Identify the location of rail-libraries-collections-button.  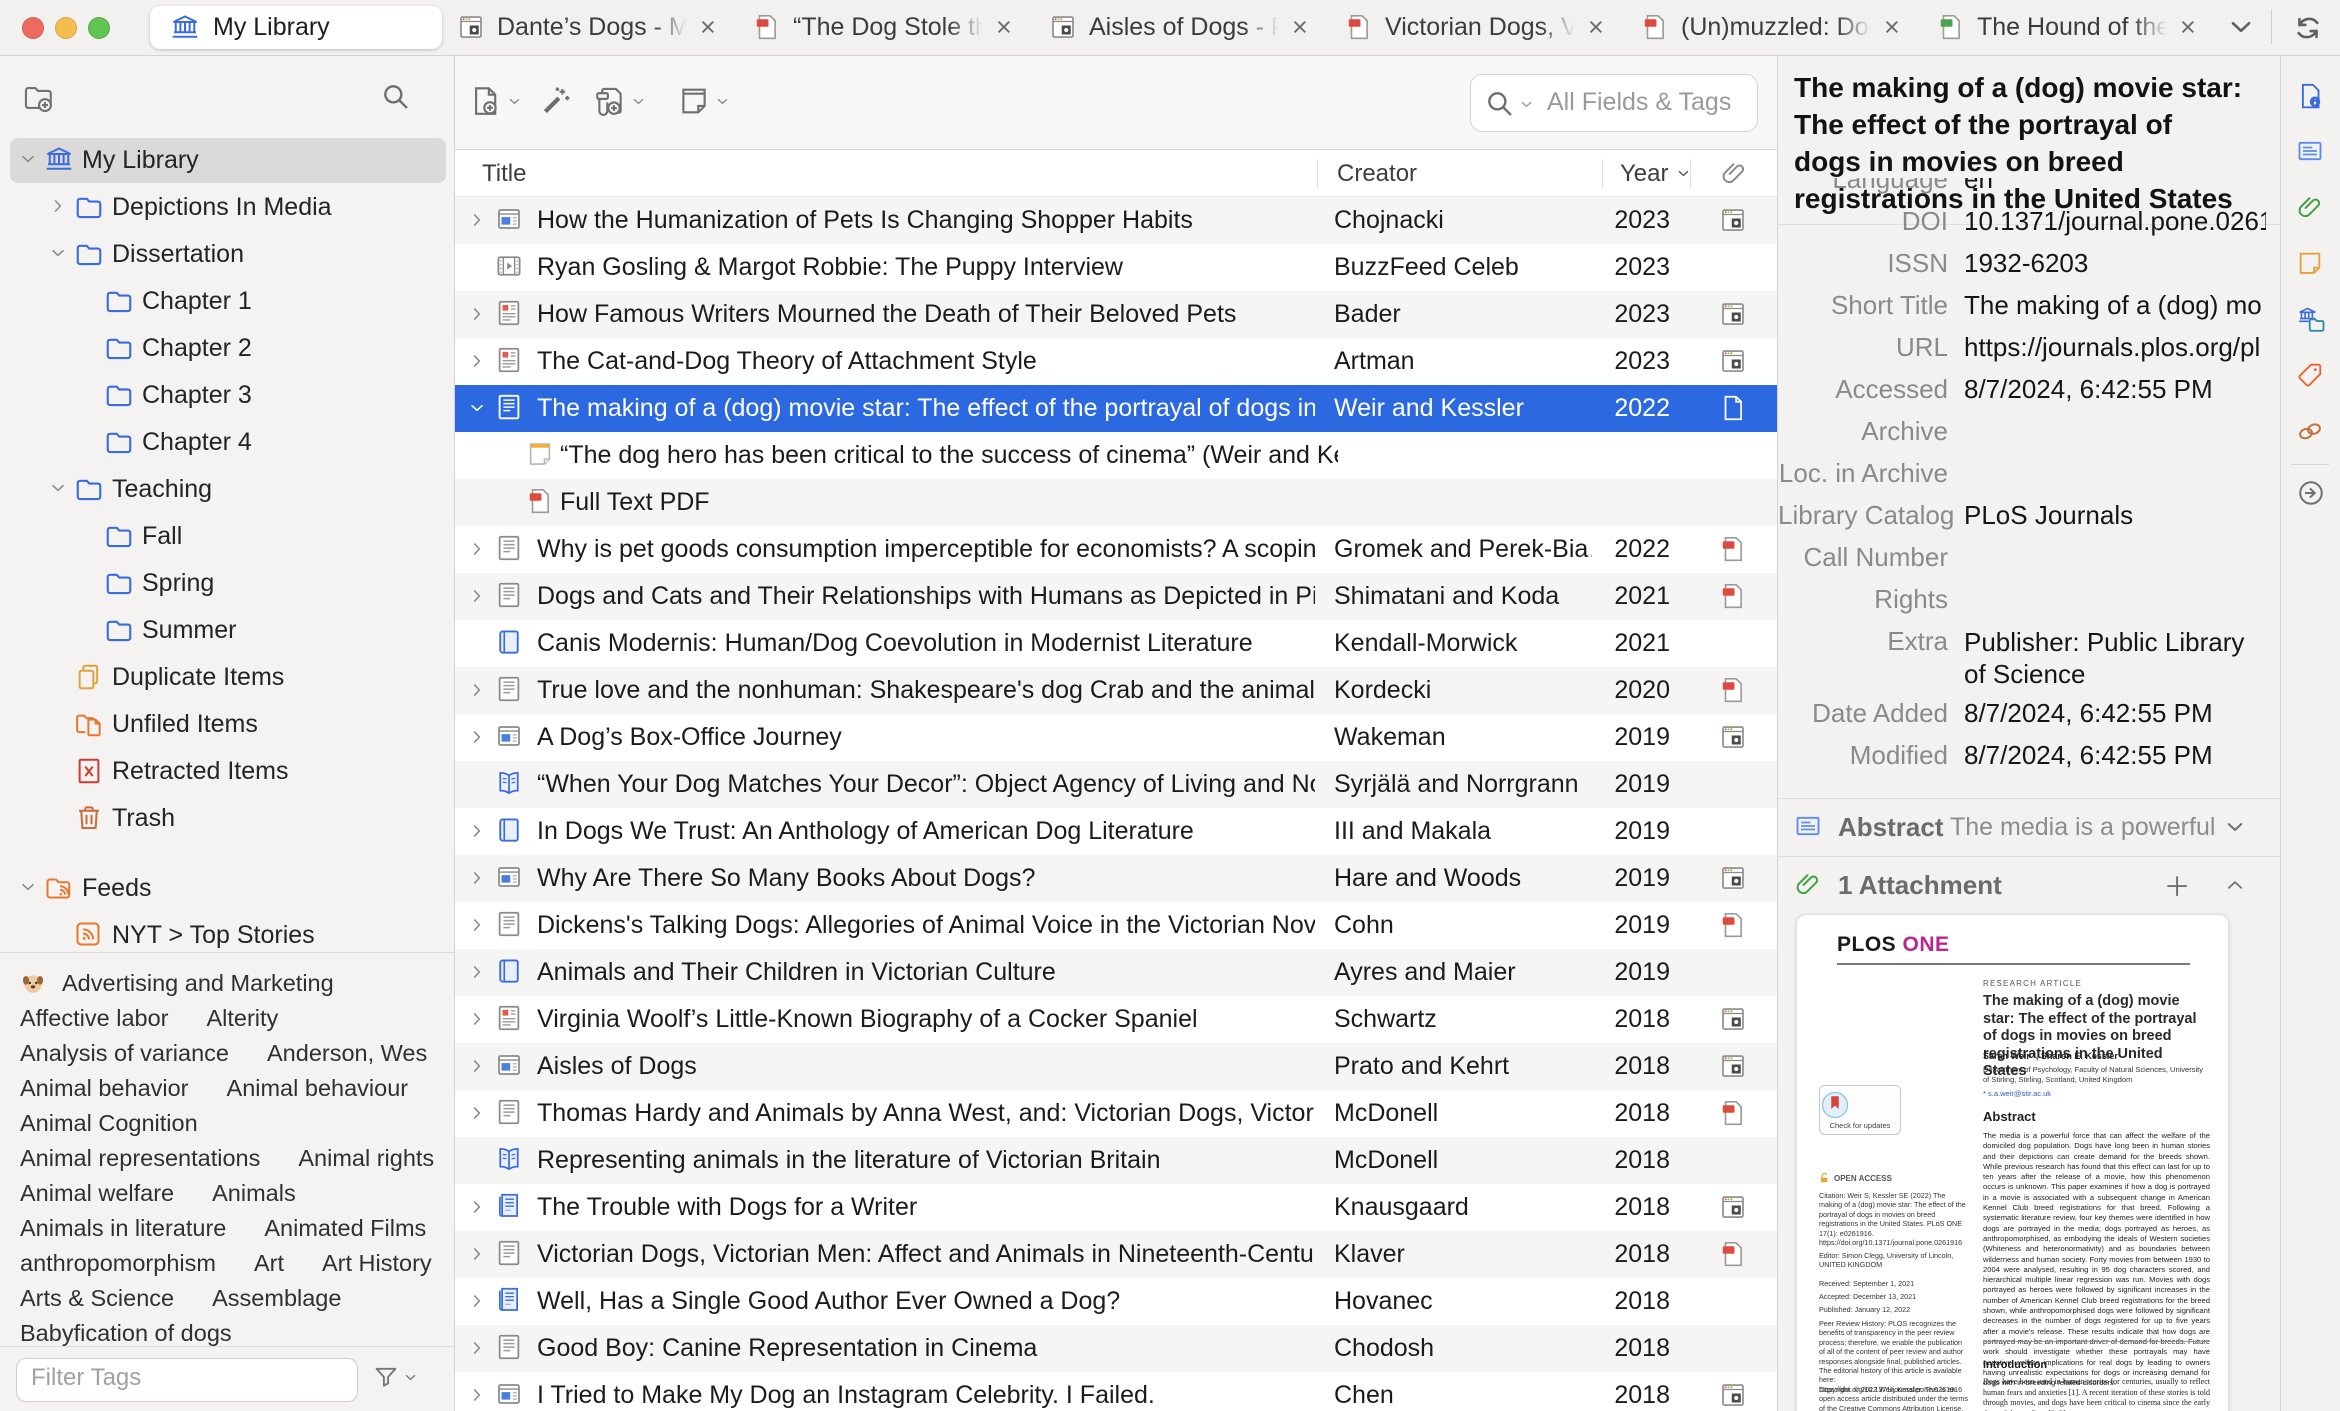
(2311, 320).